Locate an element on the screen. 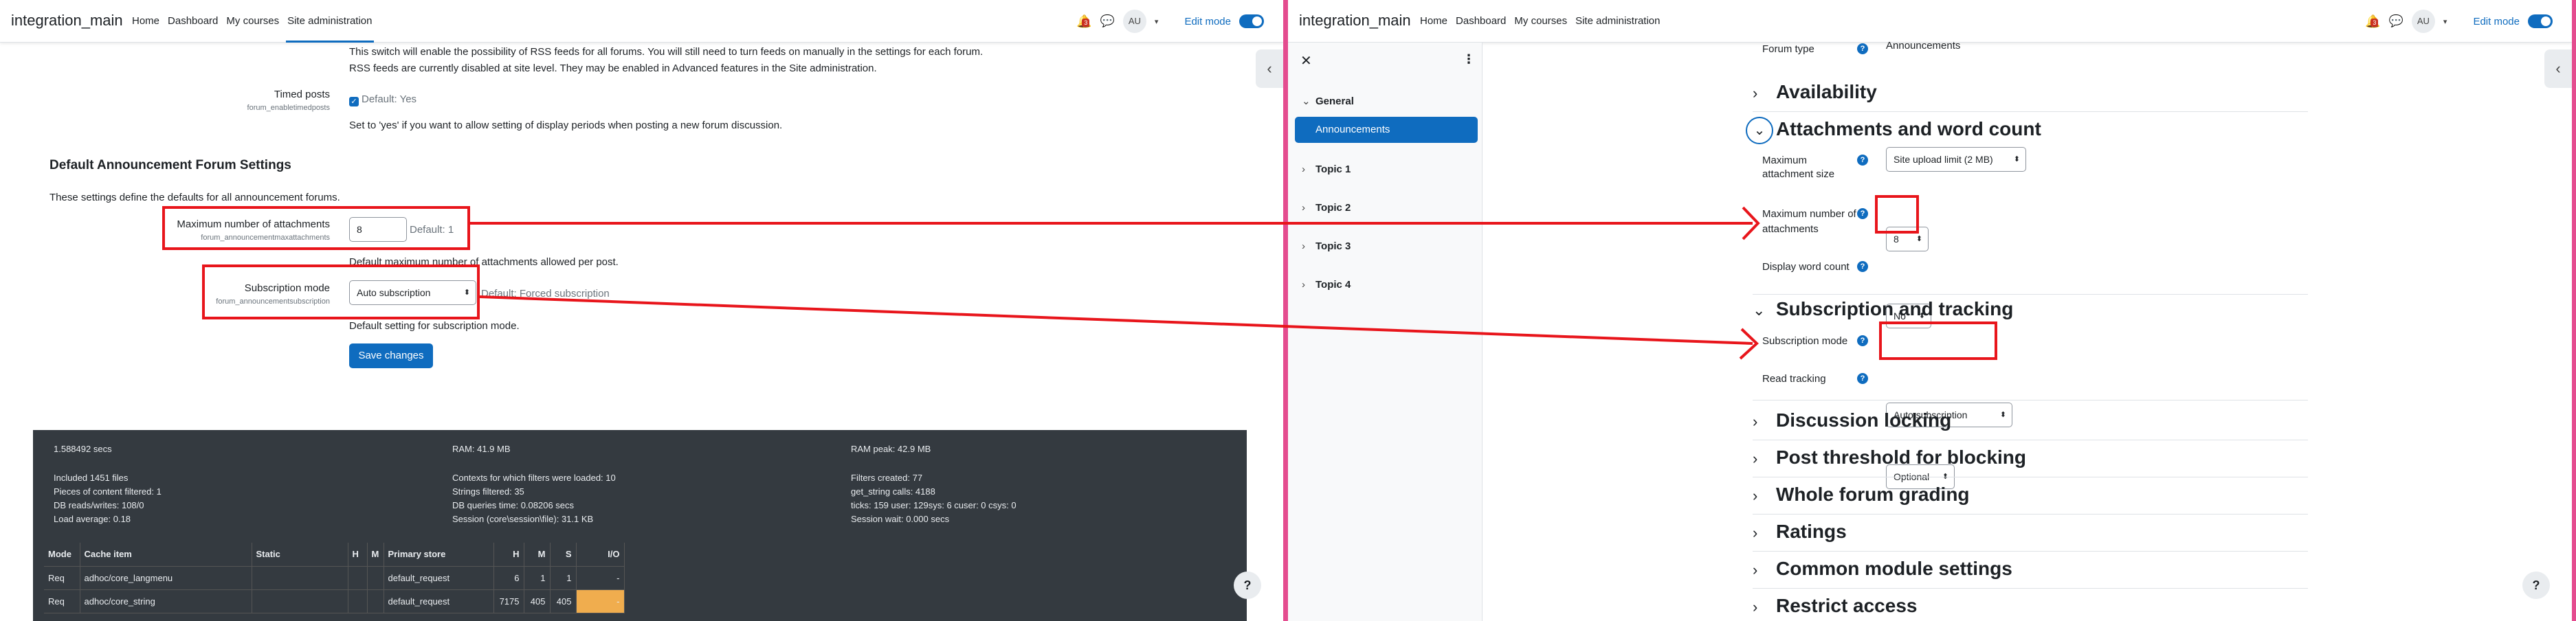  save-changes-button: Save changes is located at coordinates (391, 355).